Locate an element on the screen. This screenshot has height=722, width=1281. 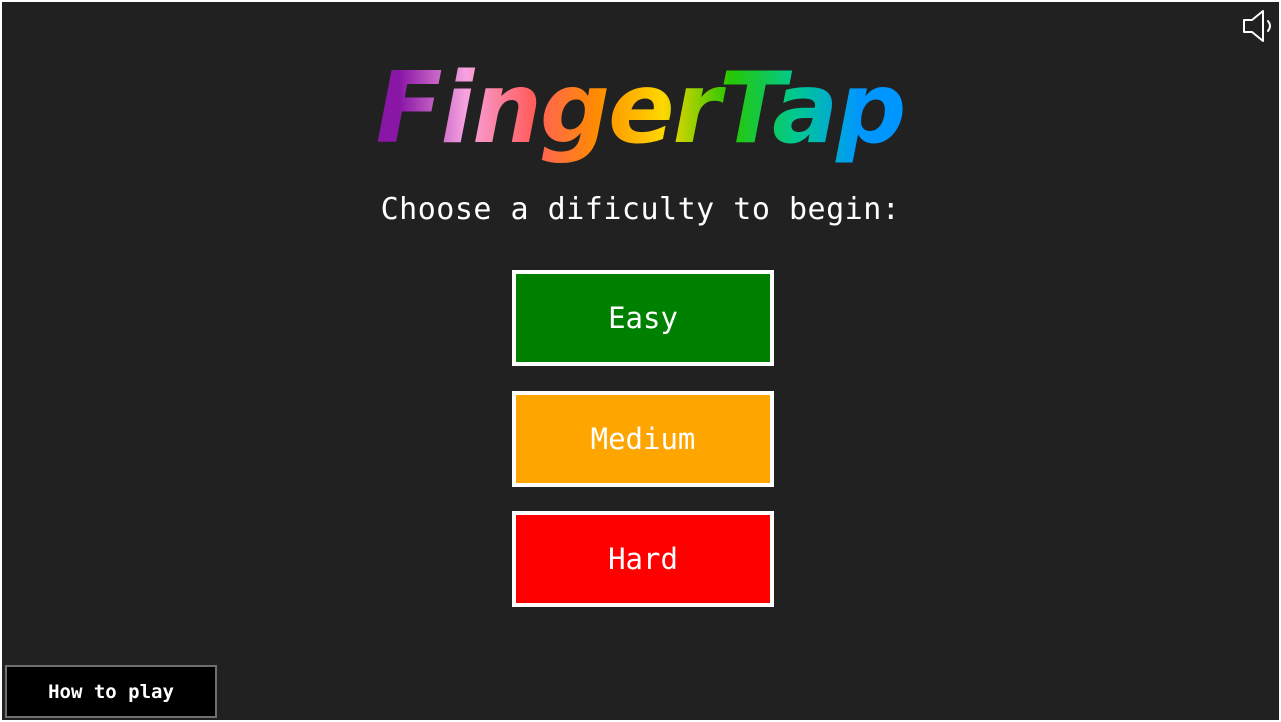
medium-button-label: Medium is located at coordinates (643, 439).